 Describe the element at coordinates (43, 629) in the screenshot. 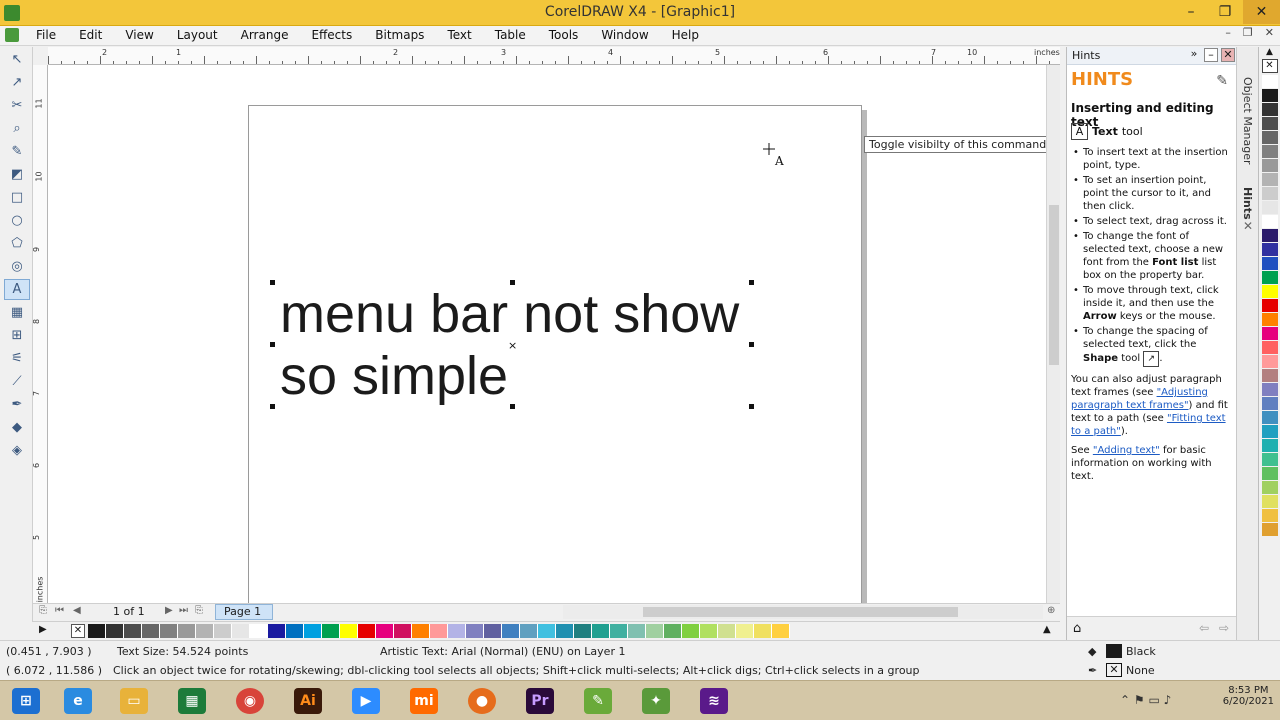

I see `palette-scroll-icon: ▶` at that location.